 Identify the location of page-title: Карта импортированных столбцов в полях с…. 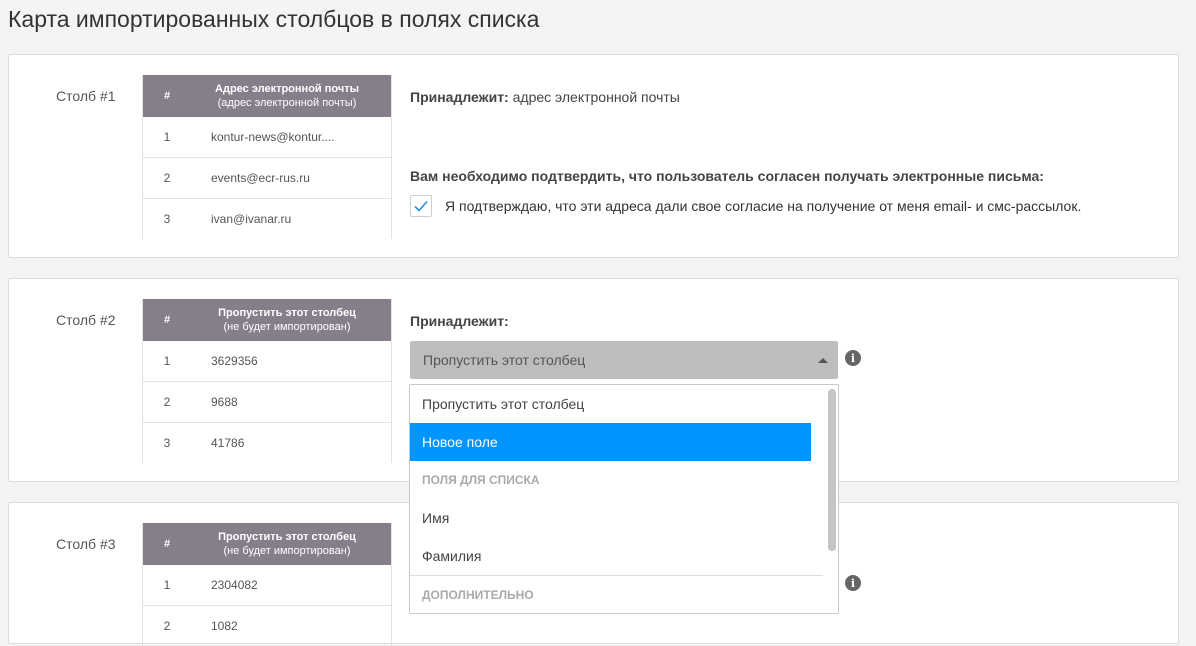
(274, 19).